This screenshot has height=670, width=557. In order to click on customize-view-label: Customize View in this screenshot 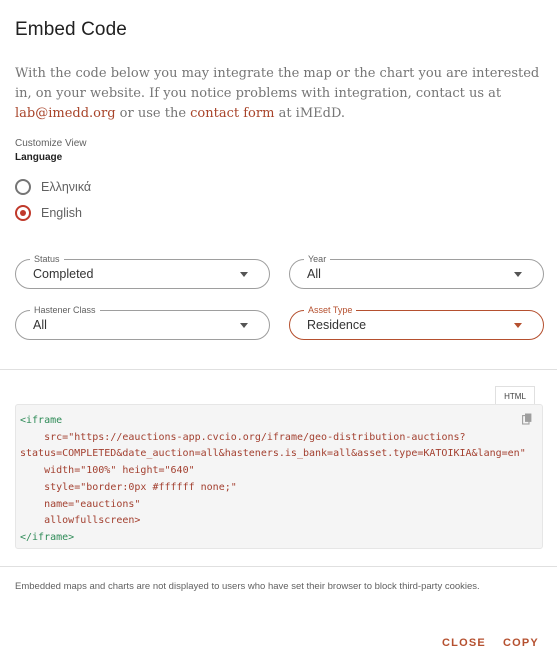, I will do `click(51, 143)`.